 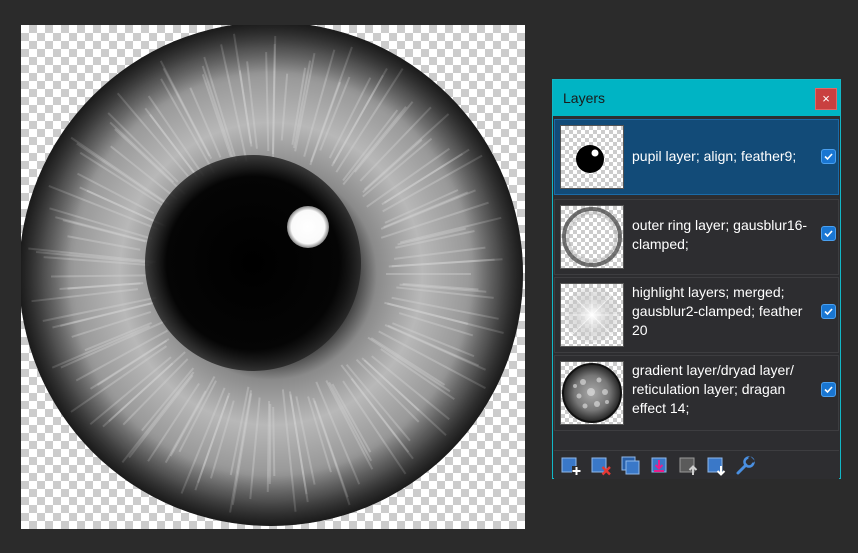 I want to click on wrench-icon, so click(x=746, y=465).